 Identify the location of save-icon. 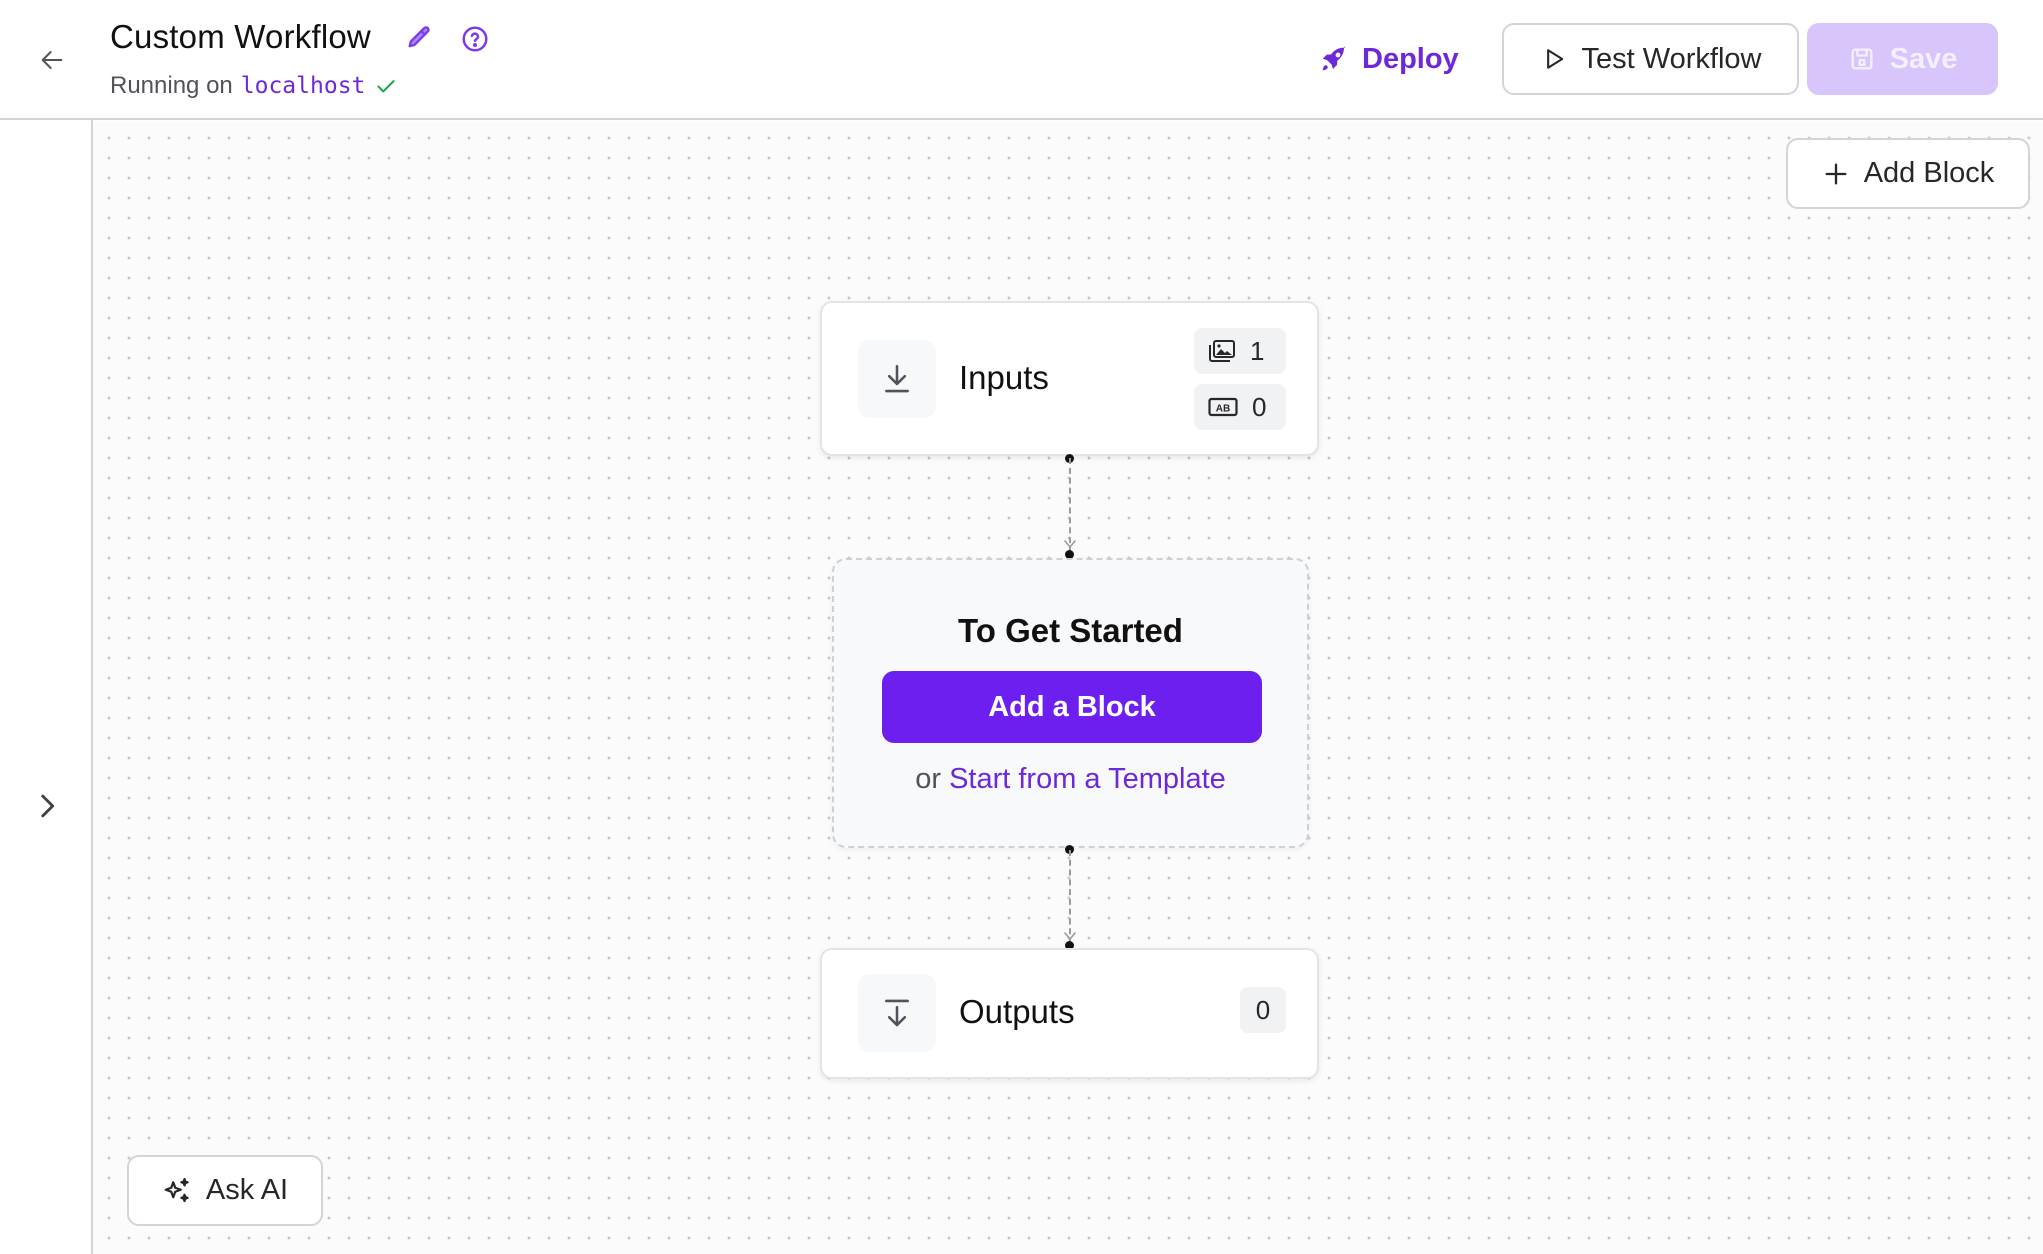
(1862, 59).